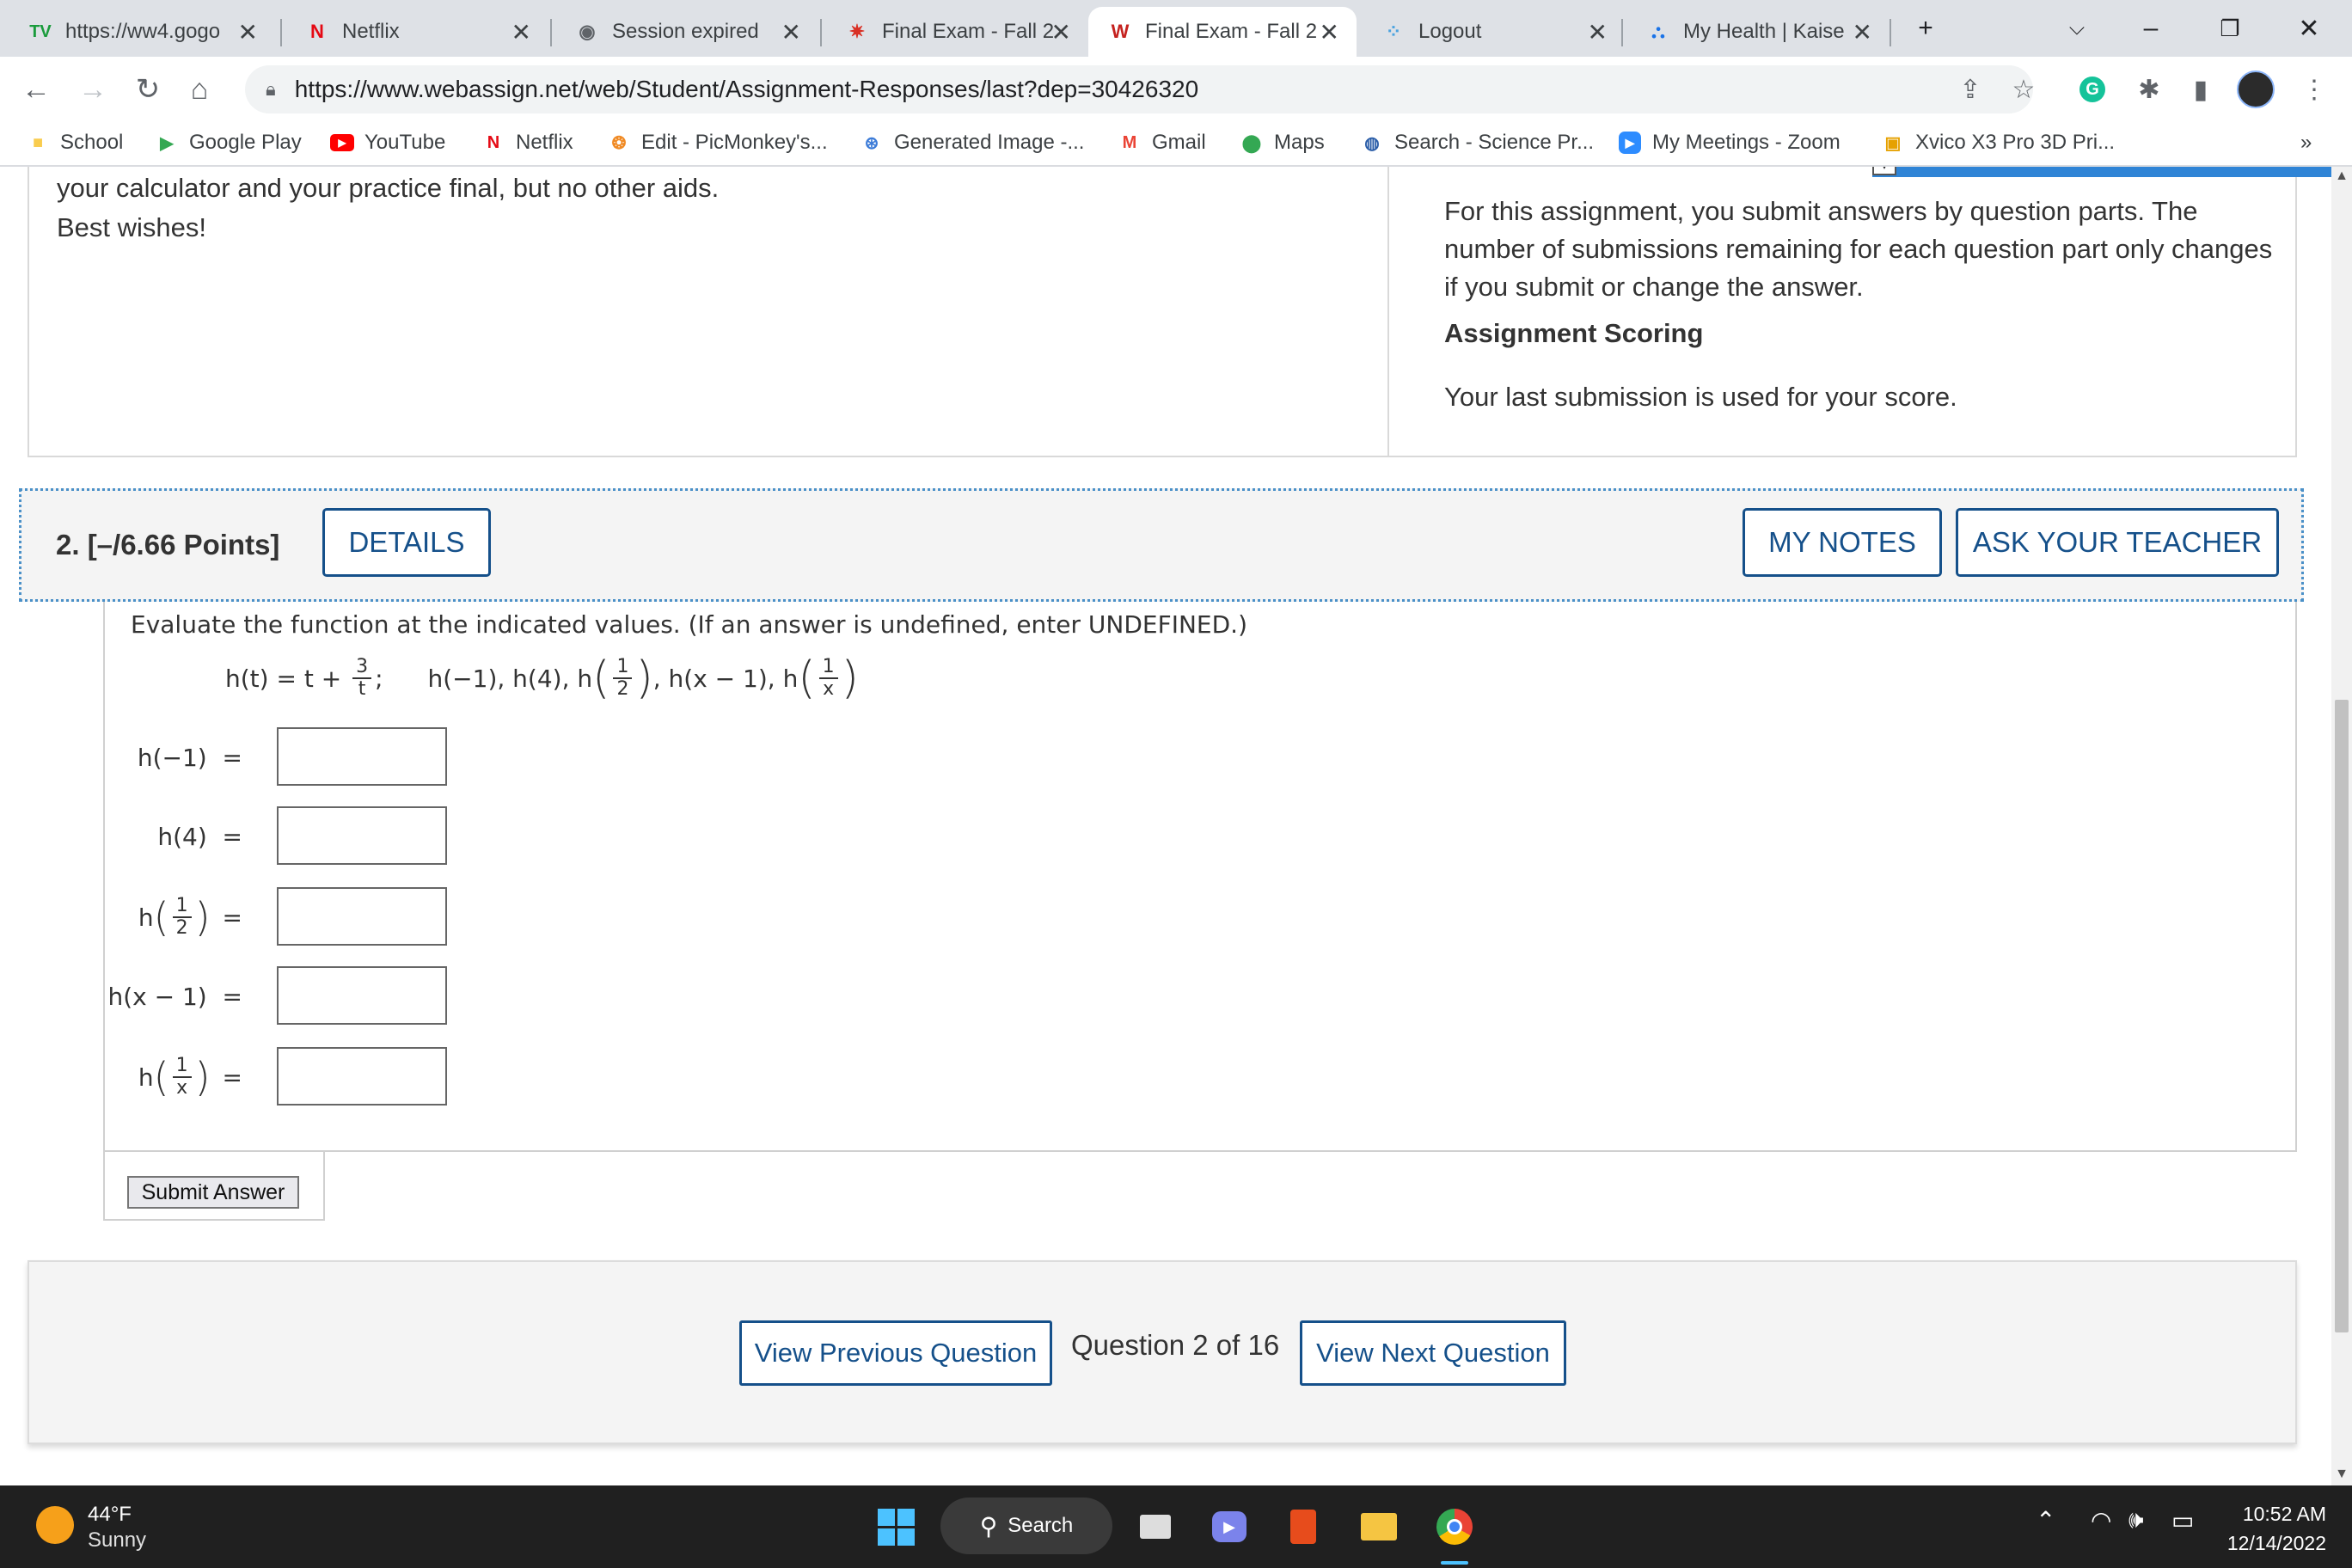 The height and width of the screenshot is (1568, 2352). I want to click on fraction-1-over-x: 1 x, so click(828, 678).